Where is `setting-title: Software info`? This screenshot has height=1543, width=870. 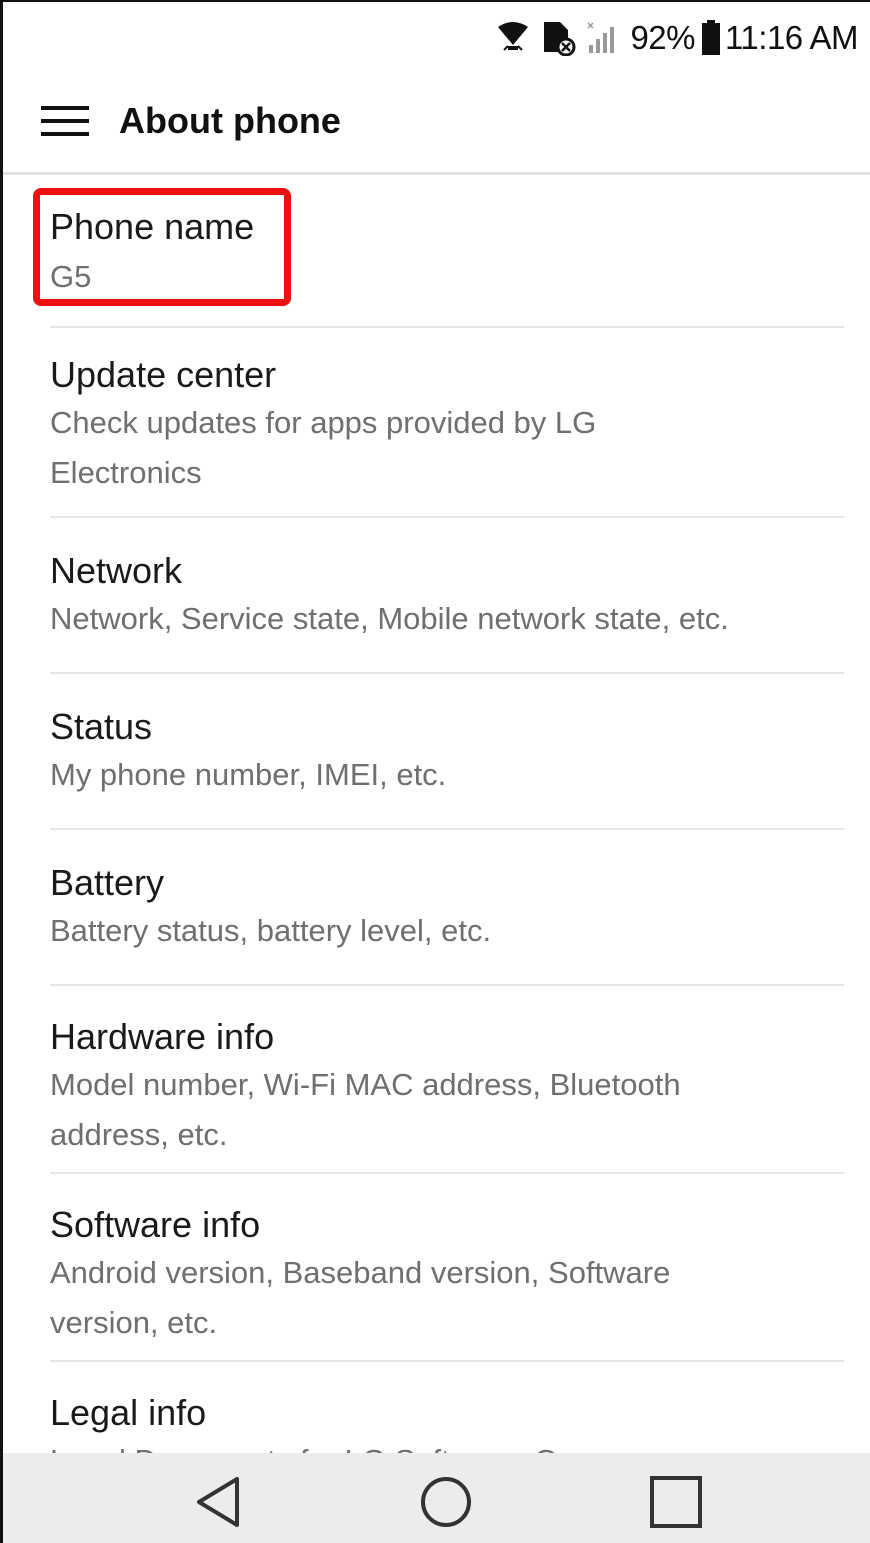 setting-title: Software info is located at coordinates (155, 1224).